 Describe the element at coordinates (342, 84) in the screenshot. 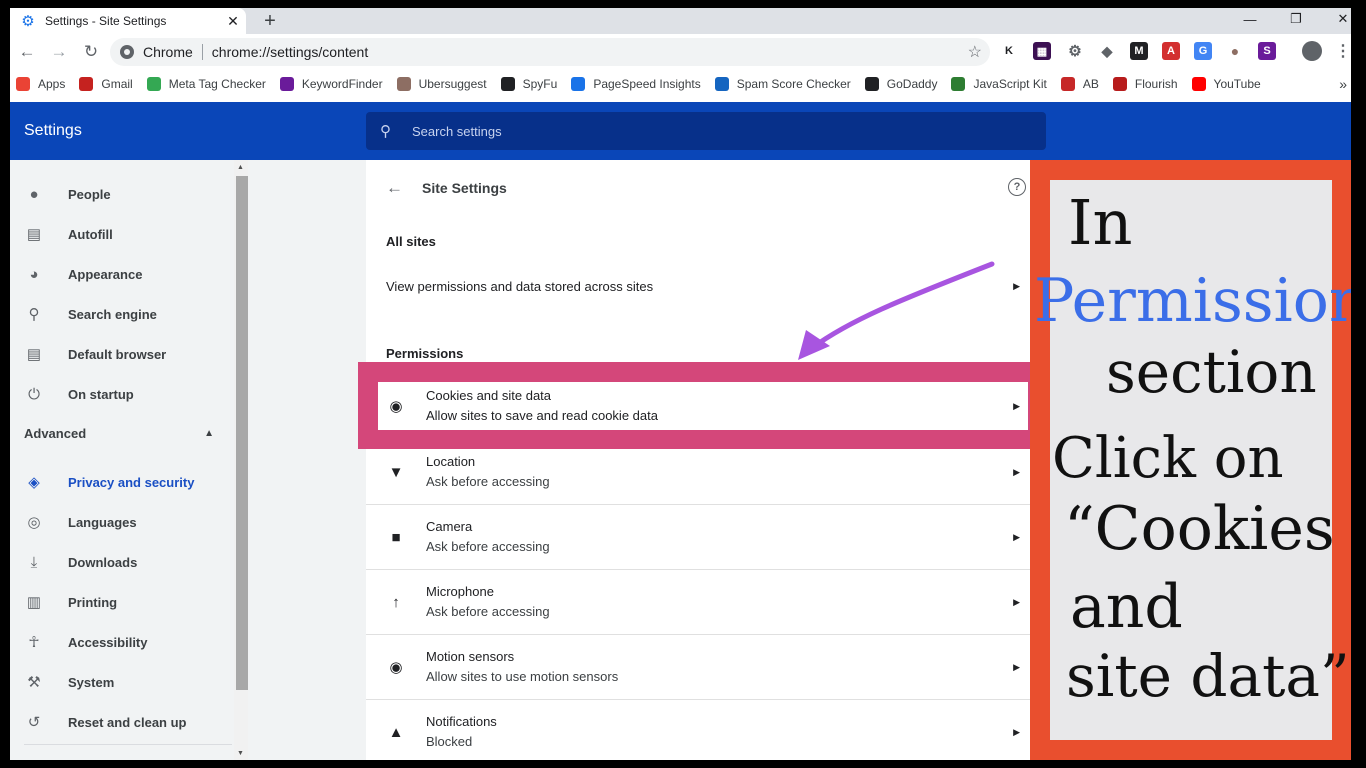

I see `bookmark-label: KeywordFinder` at that location.